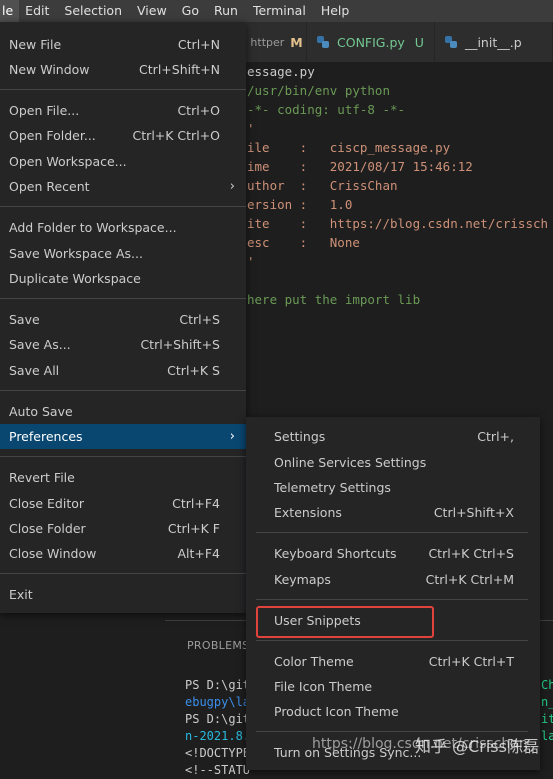 The height and width of the screenshot is (779, 553). I want to click on menu-selection: Selection, so click(94, 11).